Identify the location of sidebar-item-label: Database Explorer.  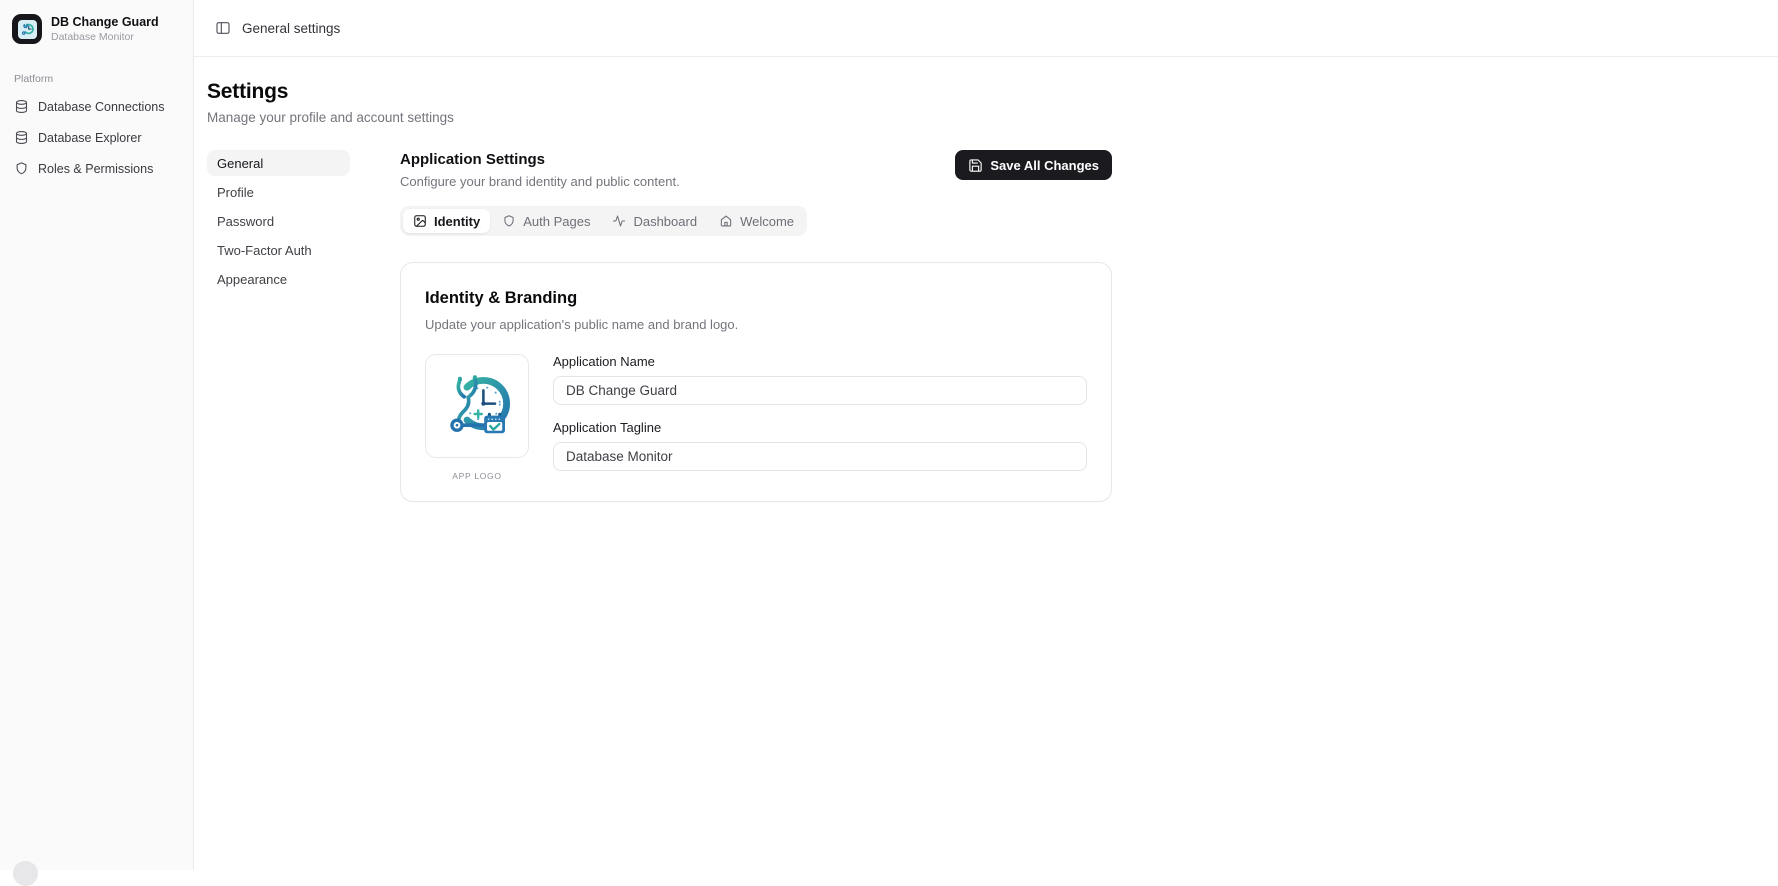
(90, 137).